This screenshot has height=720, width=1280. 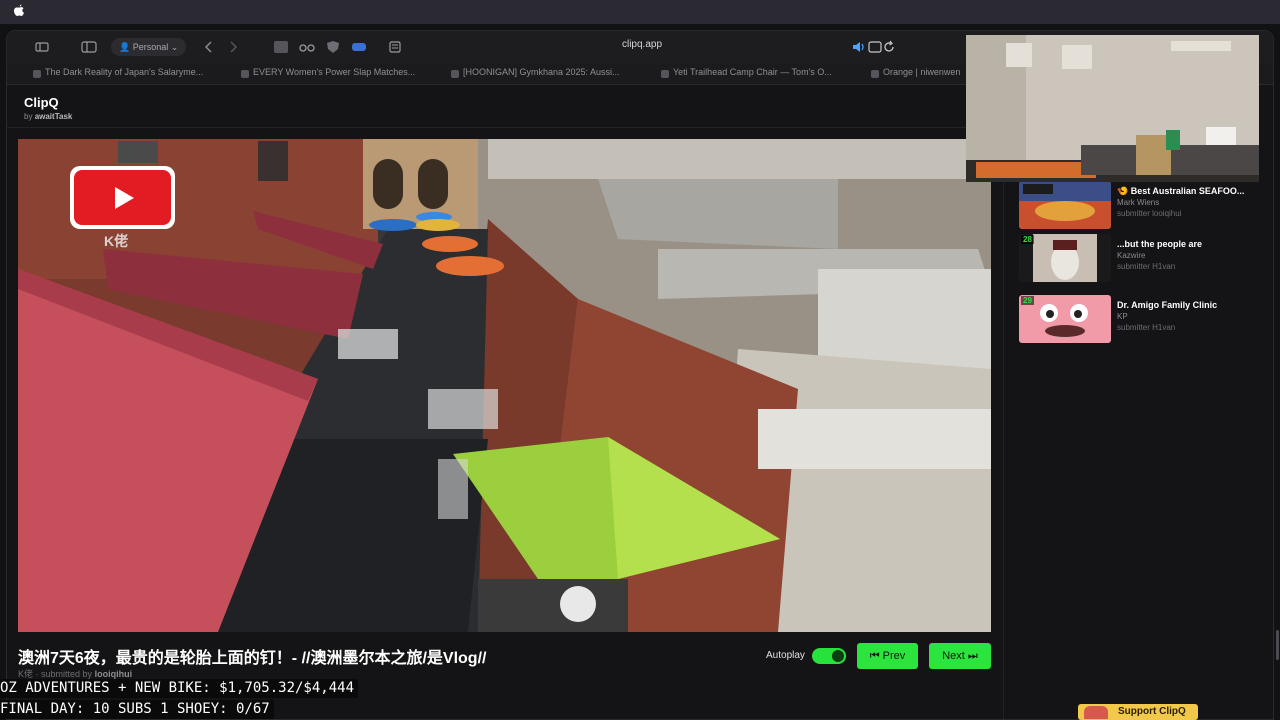 I want to click on app-byline: by awaitTask, so click(x=48, y=116).